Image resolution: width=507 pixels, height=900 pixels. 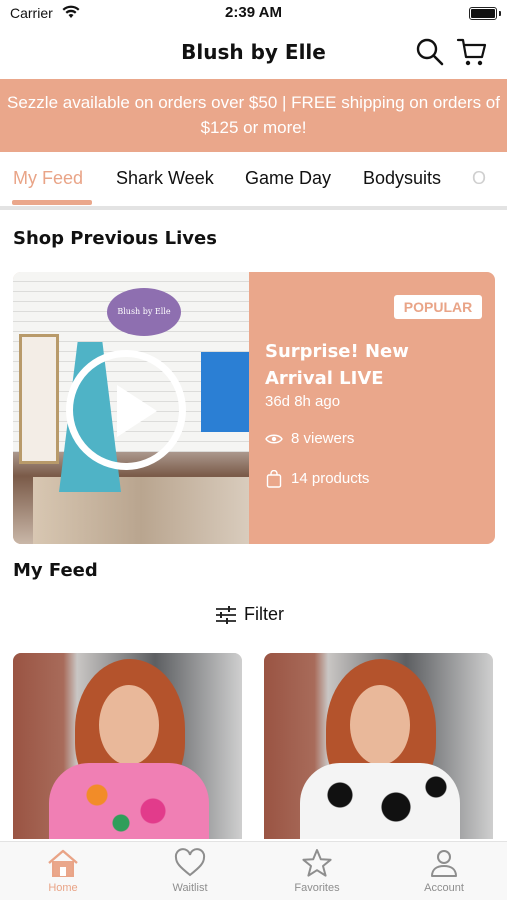 What do you see at coordinates (226, 615) in the screenshot?
I see `sliders-icon` at bounding box center [226, 615].